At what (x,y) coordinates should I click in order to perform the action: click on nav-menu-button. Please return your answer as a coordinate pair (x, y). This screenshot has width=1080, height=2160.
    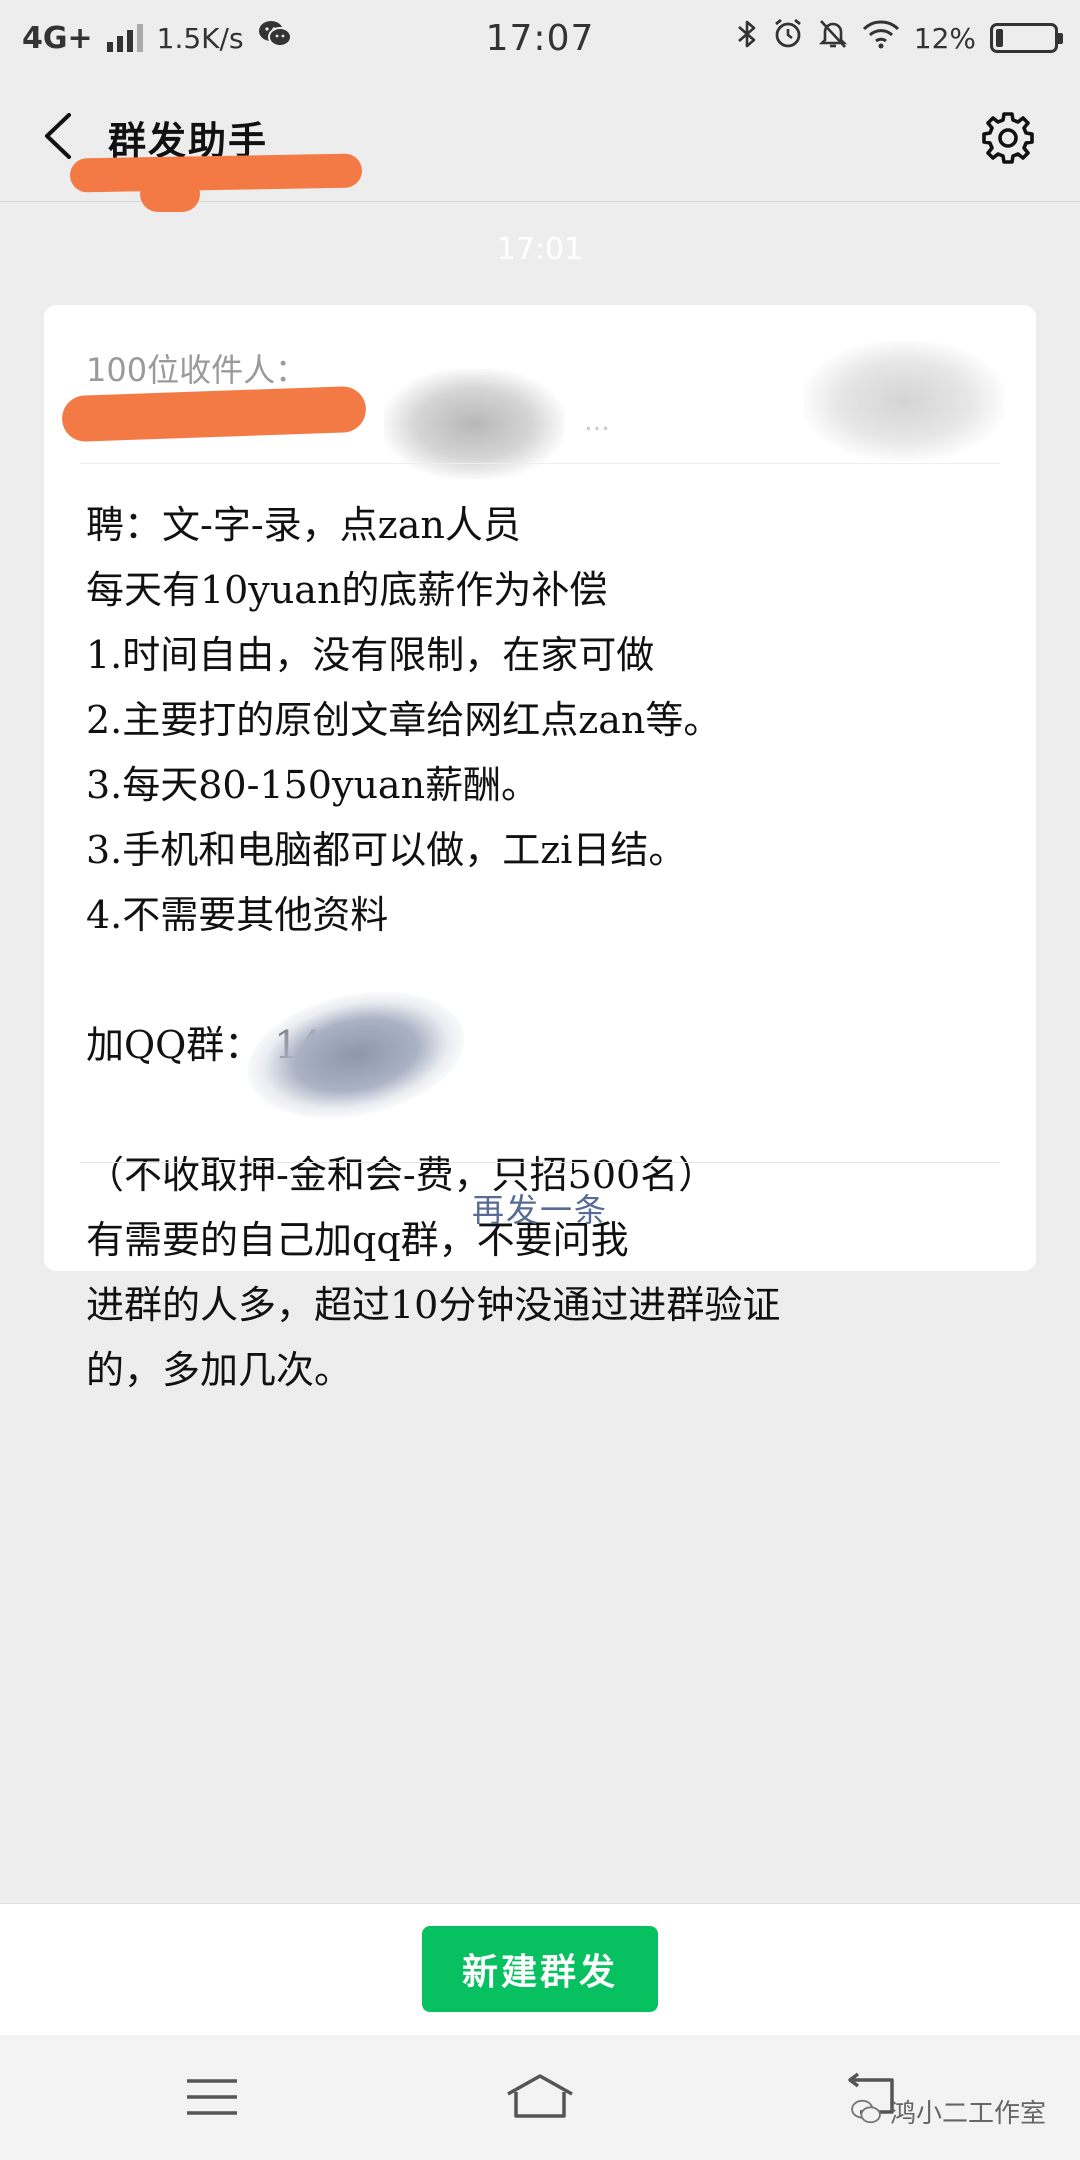
    Looking at the image, I should click on (212, 2097).